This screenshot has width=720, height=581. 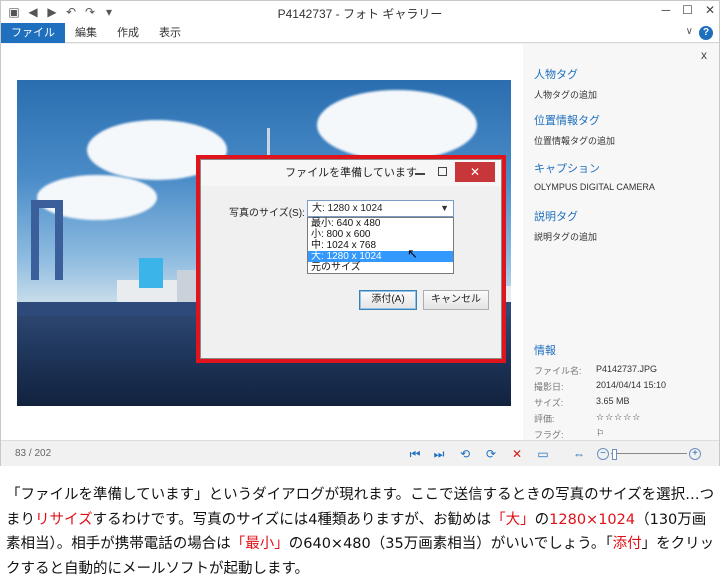 I want to click on add-people-tag-link: 人物タグの追加, so click(x=565, y=94).